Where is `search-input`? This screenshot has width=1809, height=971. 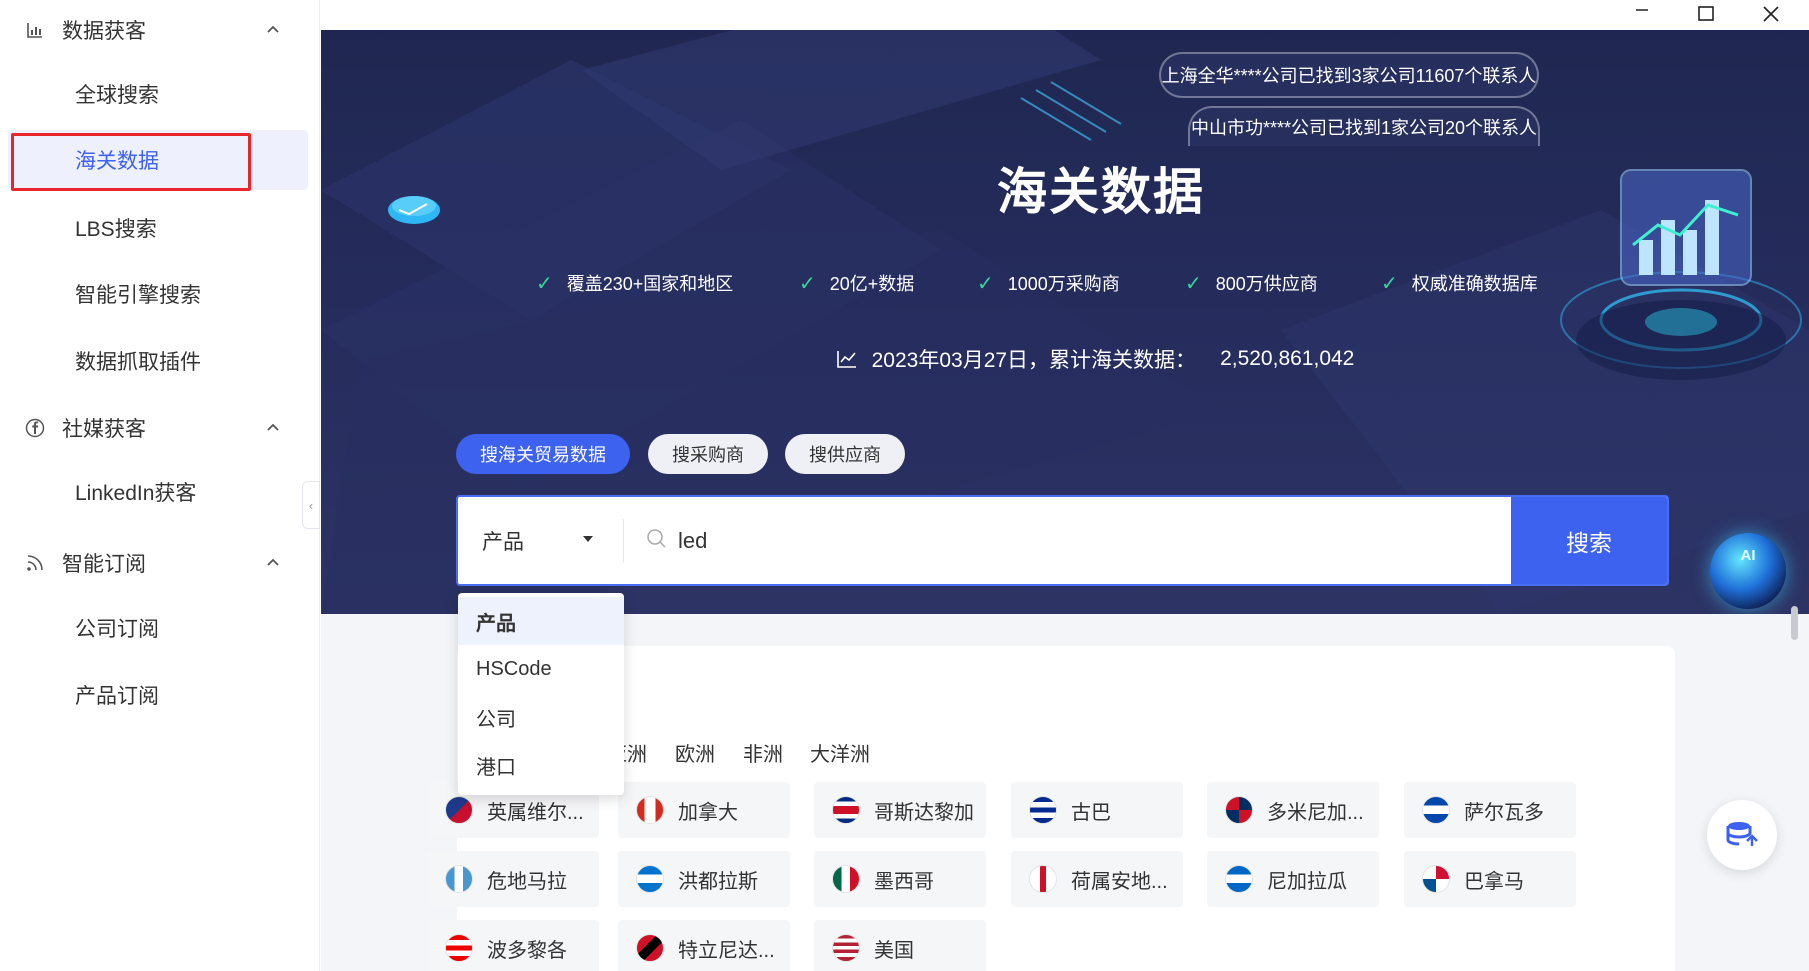
search-input is located at coordinates (1098, 540).